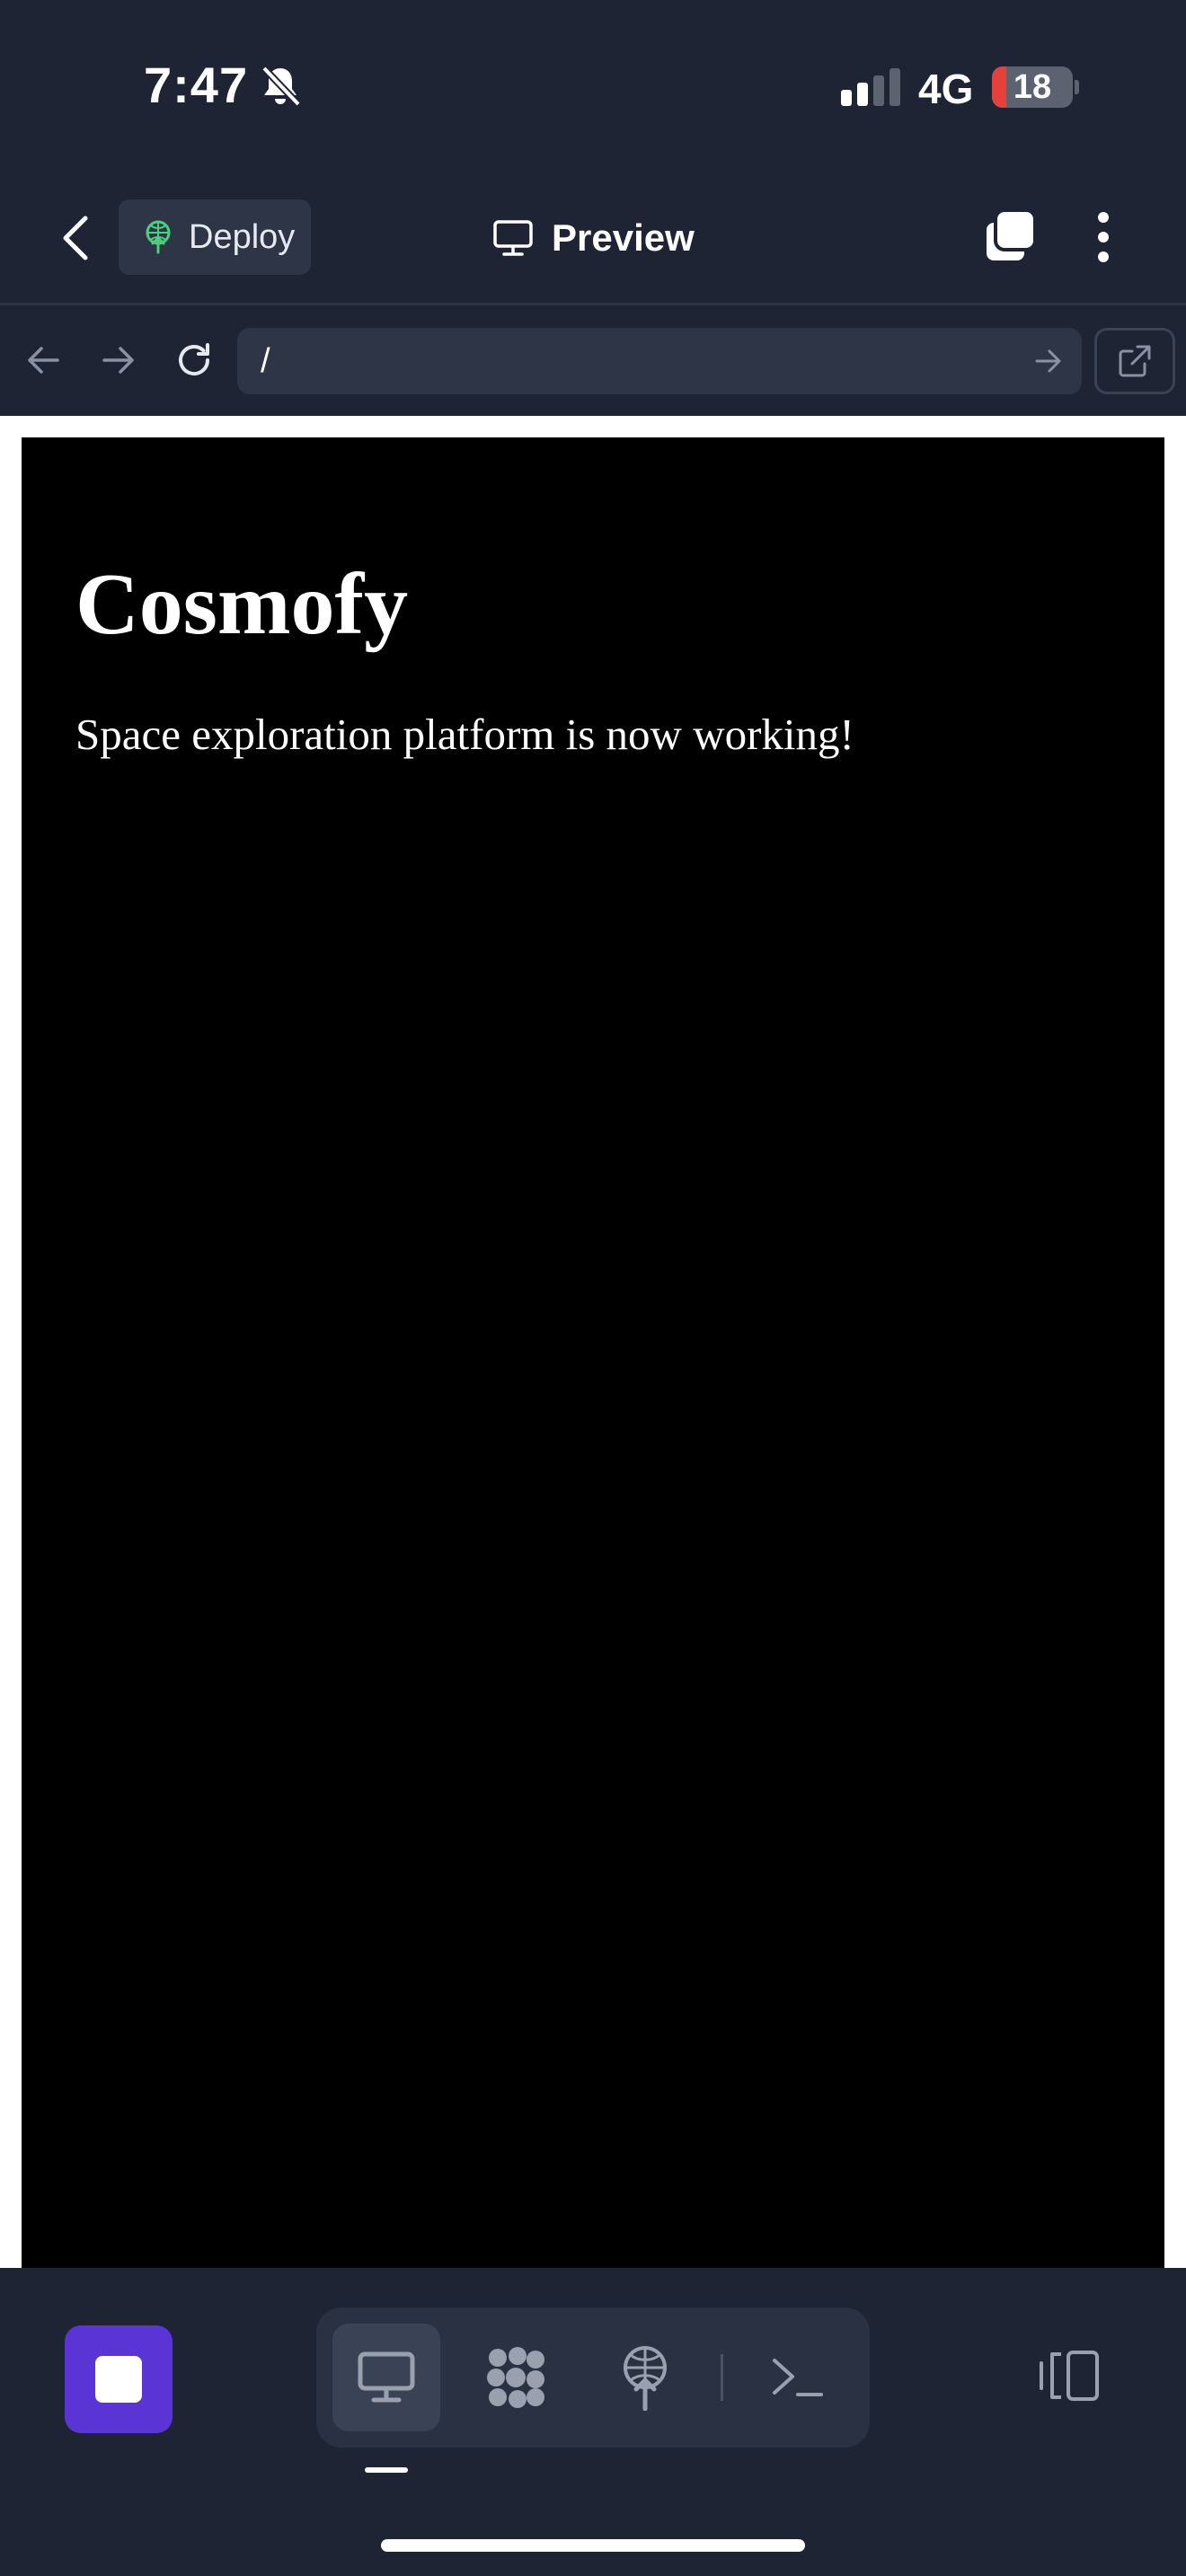 This screenshot has height=2576, width=1186. What do you see at coordinates (722, 2377) in the screenshot?
I see `divider` at bounding box center [722, 2377].